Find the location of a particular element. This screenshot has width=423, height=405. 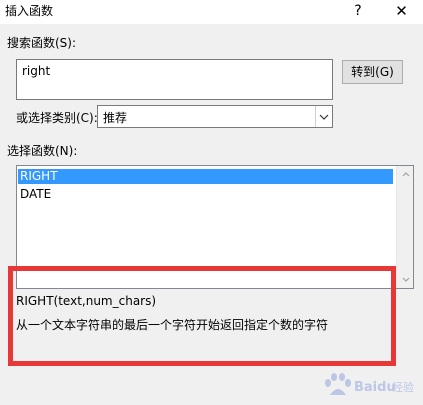

dialog-title: 插入函数 is located at coordinates (29, 11).